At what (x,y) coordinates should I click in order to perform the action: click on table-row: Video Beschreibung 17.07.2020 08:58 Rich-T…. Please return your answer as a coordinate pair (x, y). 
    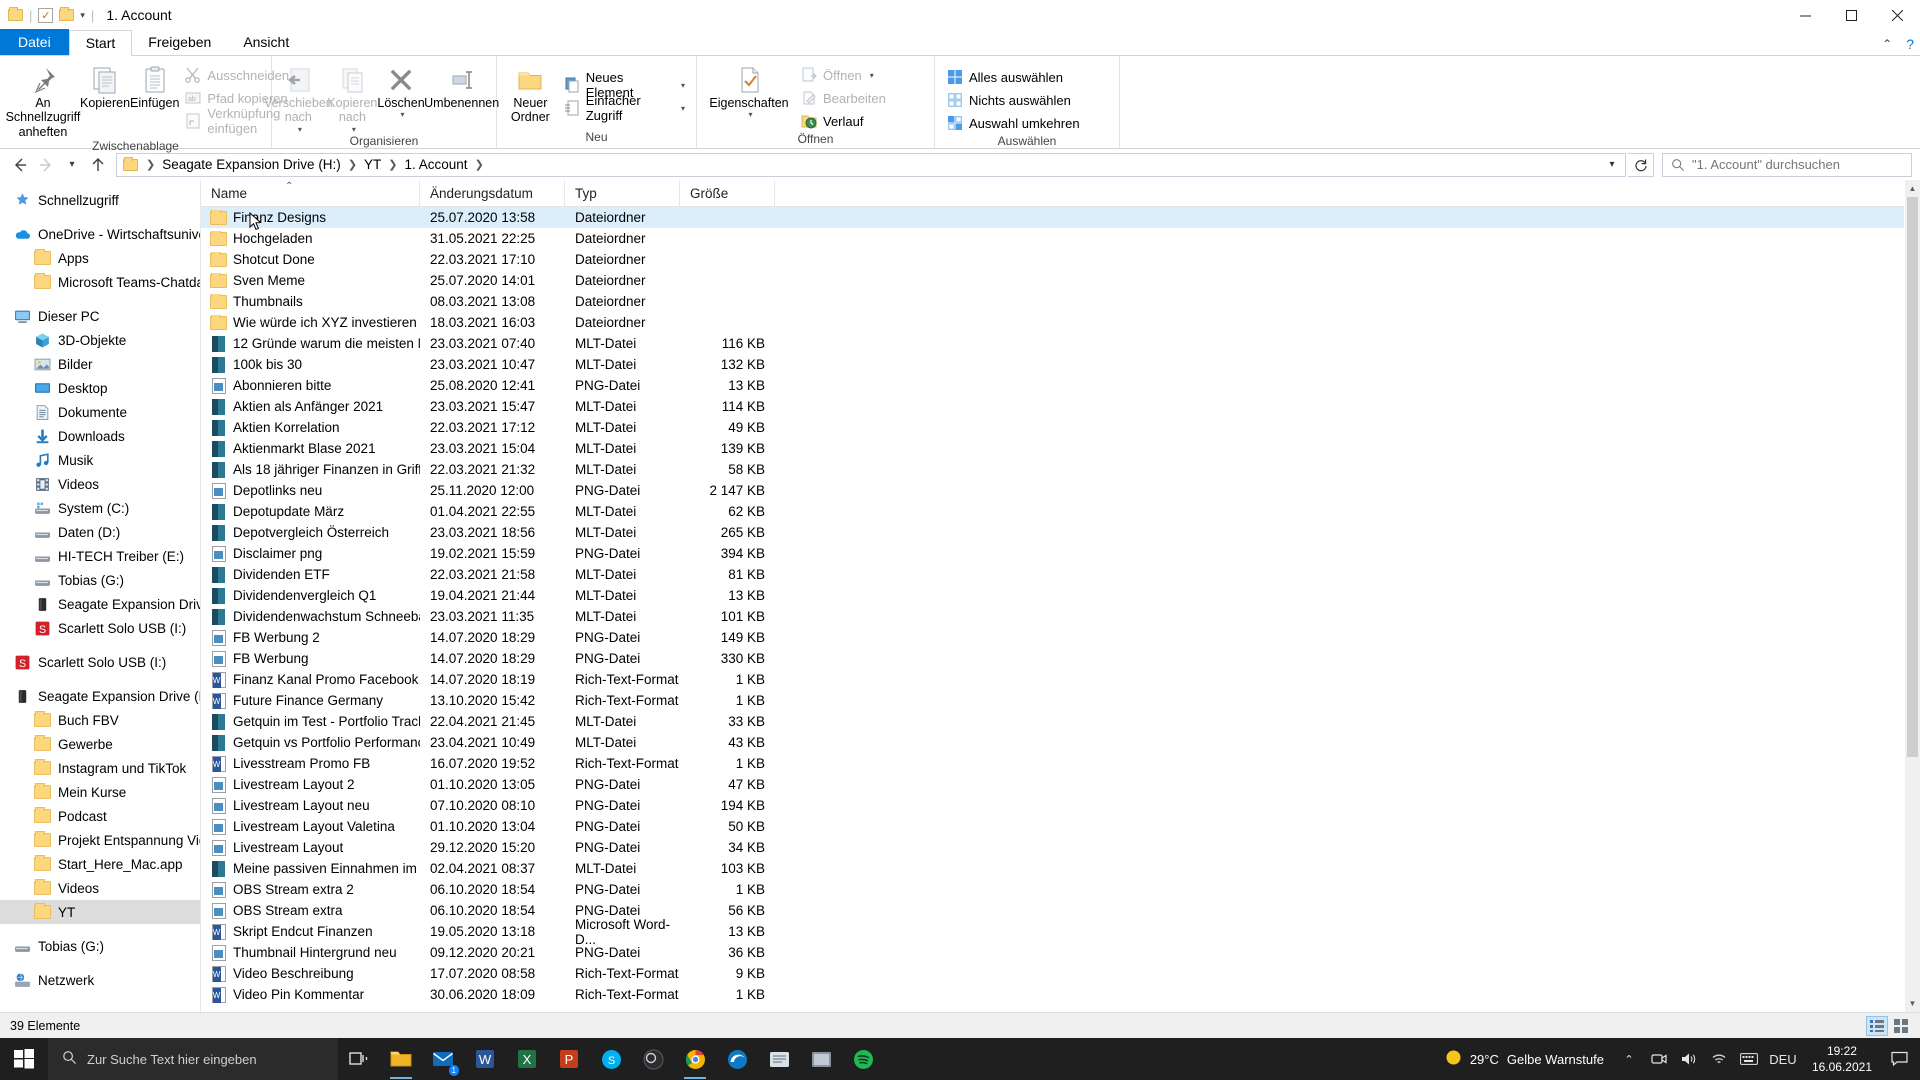
    Looking at the image, I should click on (1052, 973).